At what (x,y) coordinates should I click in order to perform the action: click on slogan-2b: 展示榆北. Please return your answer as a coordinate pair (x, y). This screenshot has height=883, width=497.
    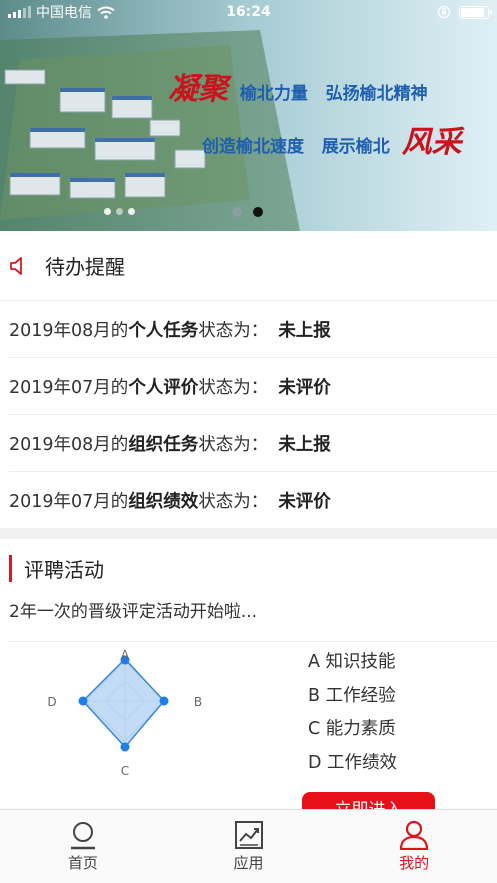
    Looking at the image, I should click on (355, 147).